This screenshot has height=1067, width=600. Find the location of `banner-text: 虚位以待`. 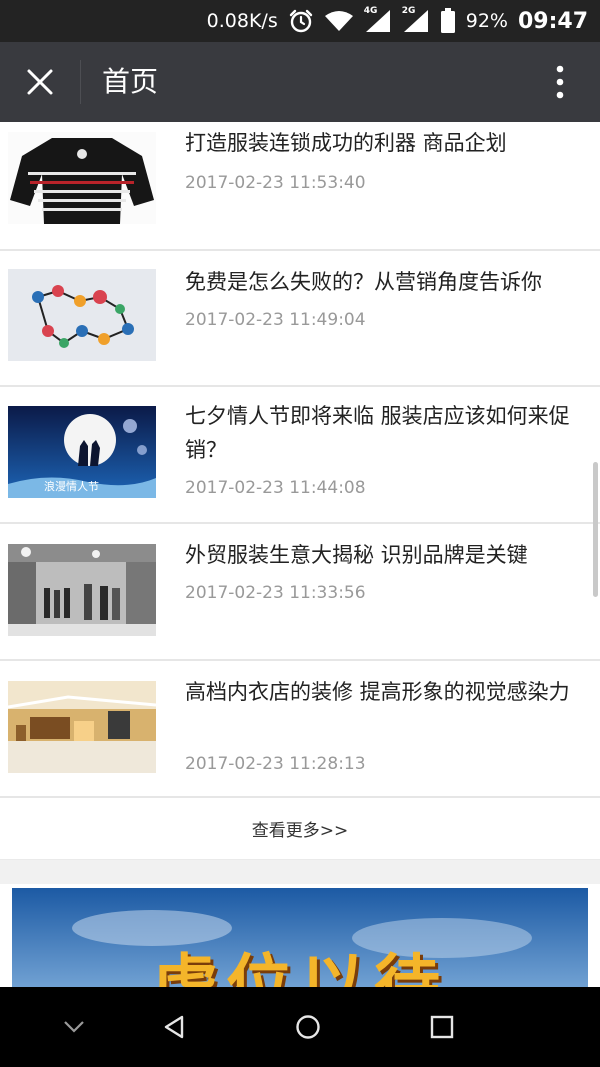

banner-text: 虚位以待 is located at coordinates (300, 967).